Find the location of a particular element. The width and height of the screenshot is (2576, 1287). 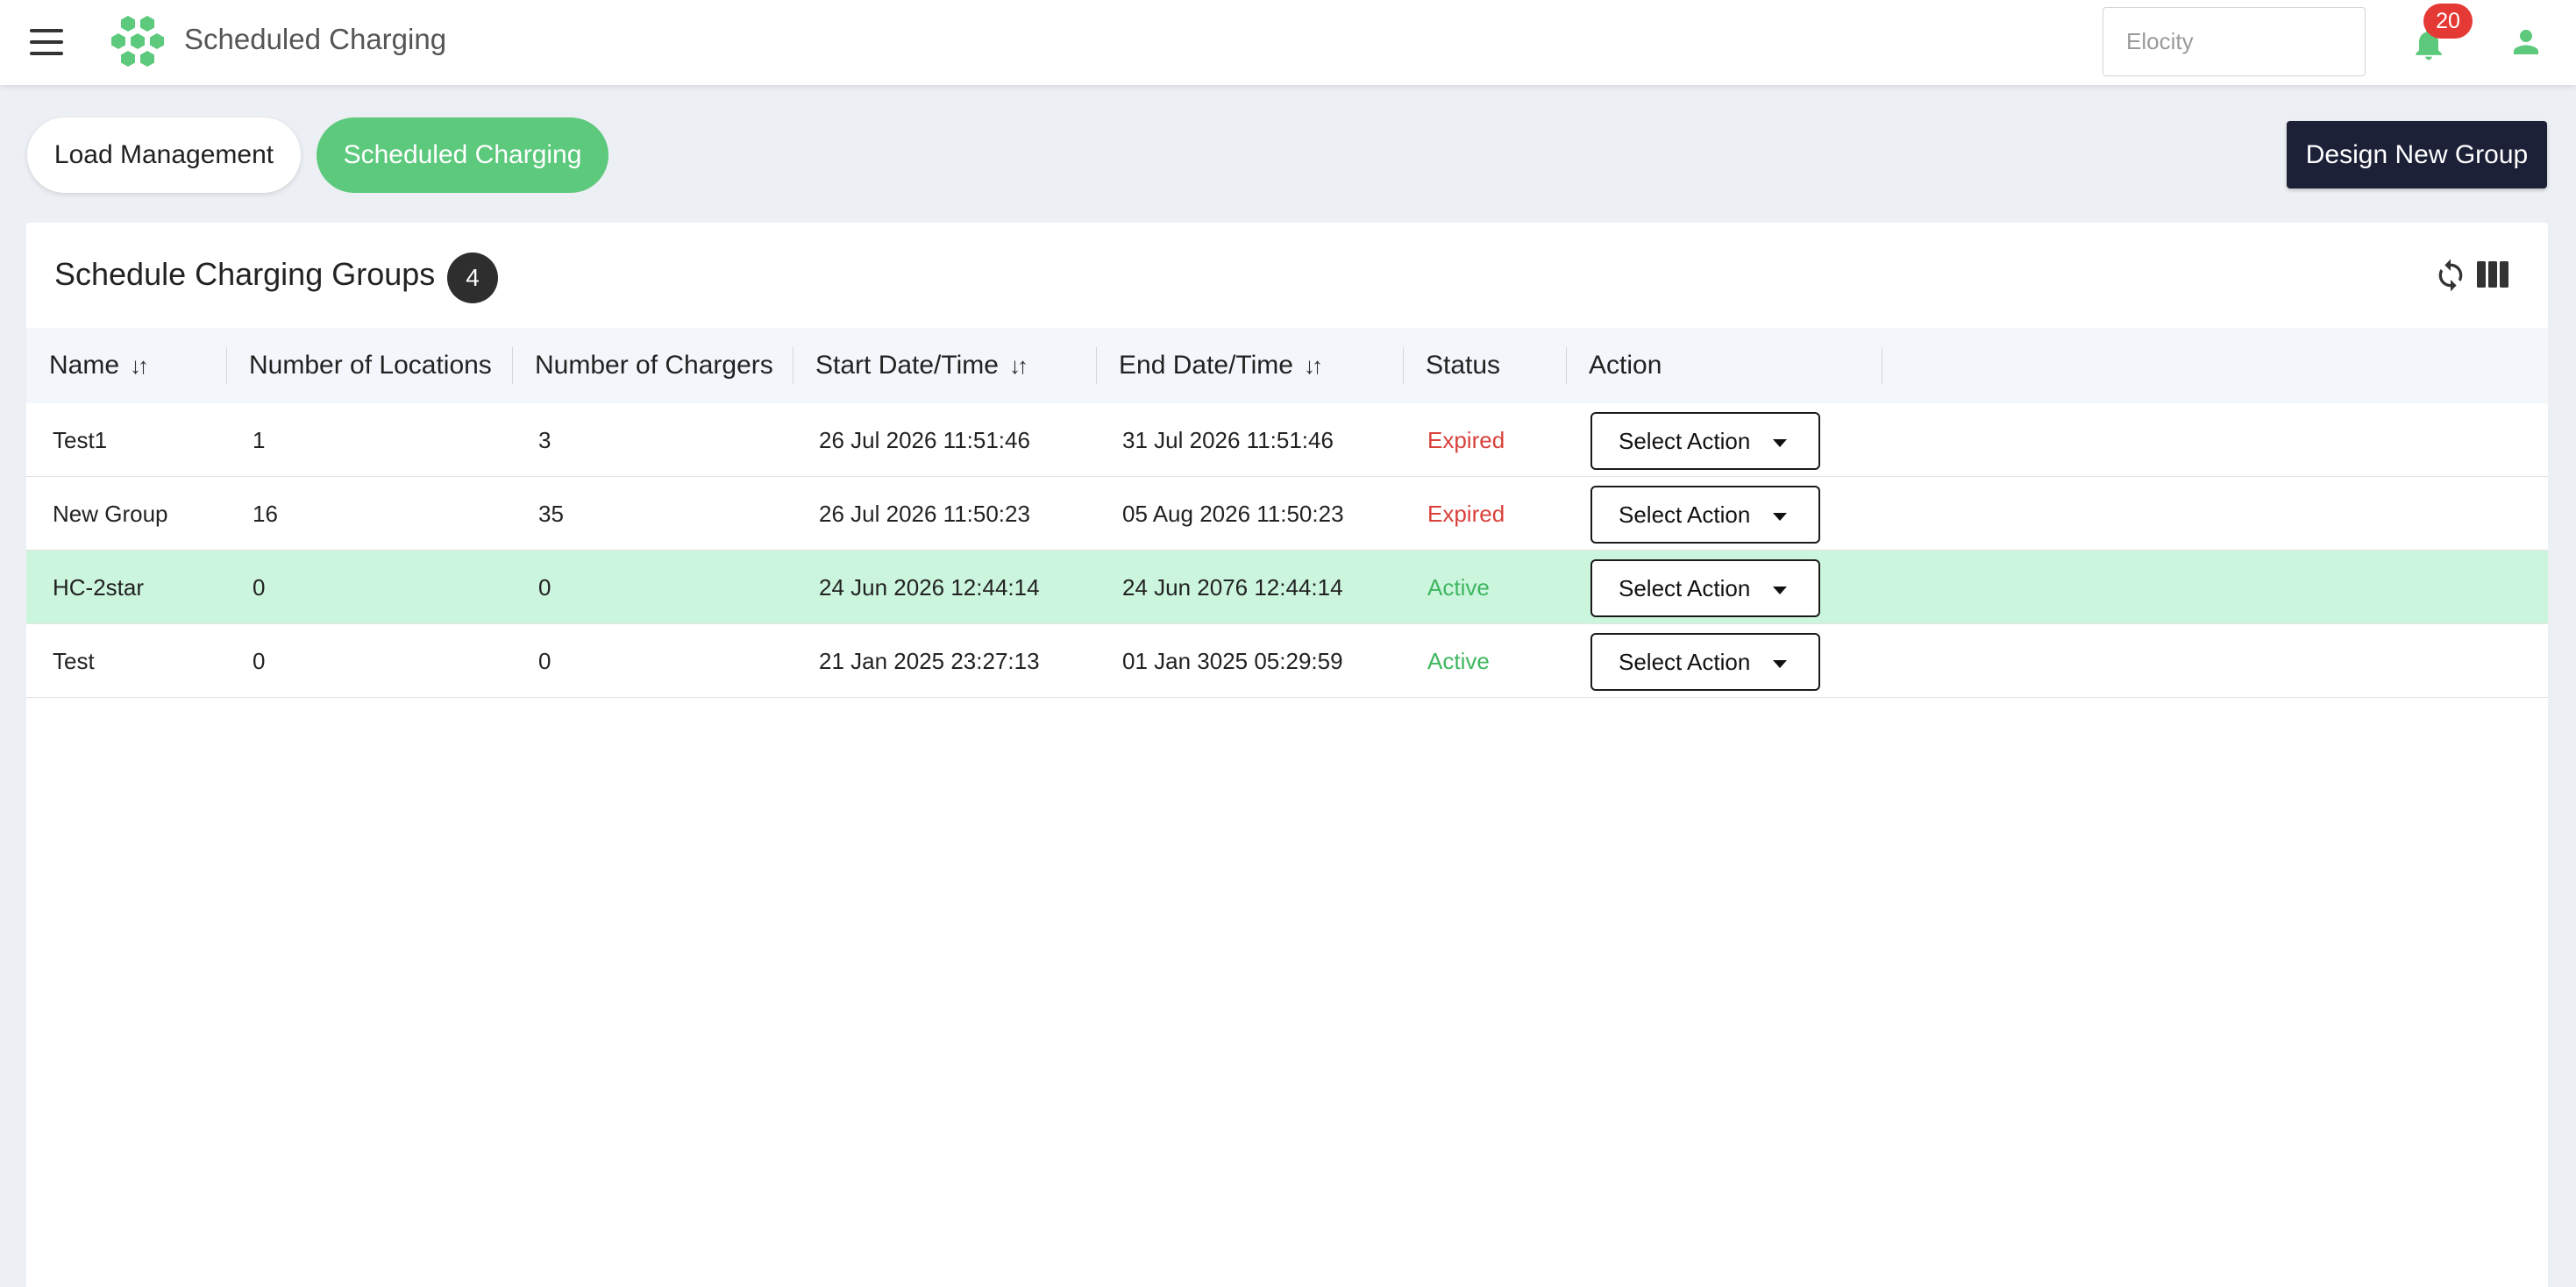

cell-end: 31 Jul 2026 11:51:46 is located at coordinates (1228, 440).